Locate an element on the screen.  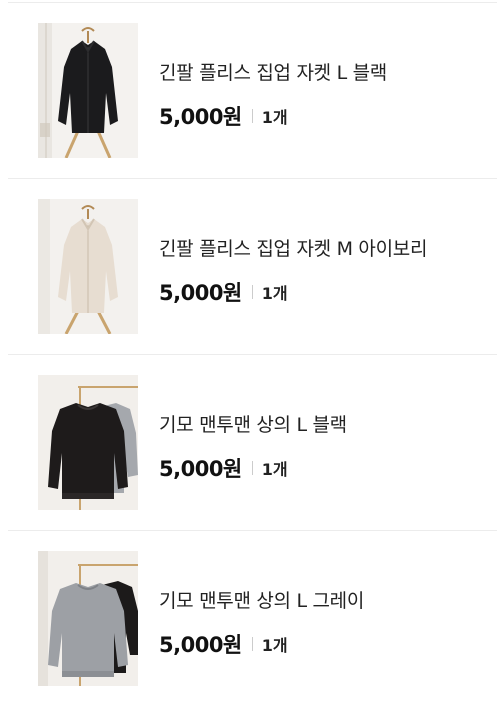
product-name: 기모 맨투맨 상의 L 그레이 is located at coordinates (261, 599).